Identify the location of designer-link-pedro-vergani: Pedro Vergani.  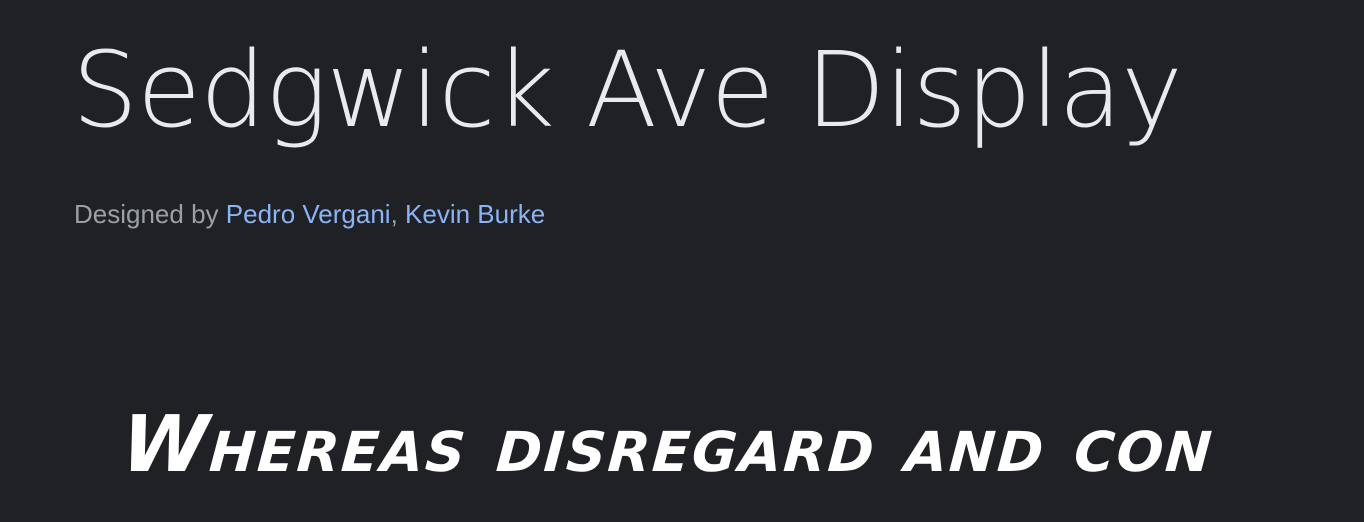
(308, 214).